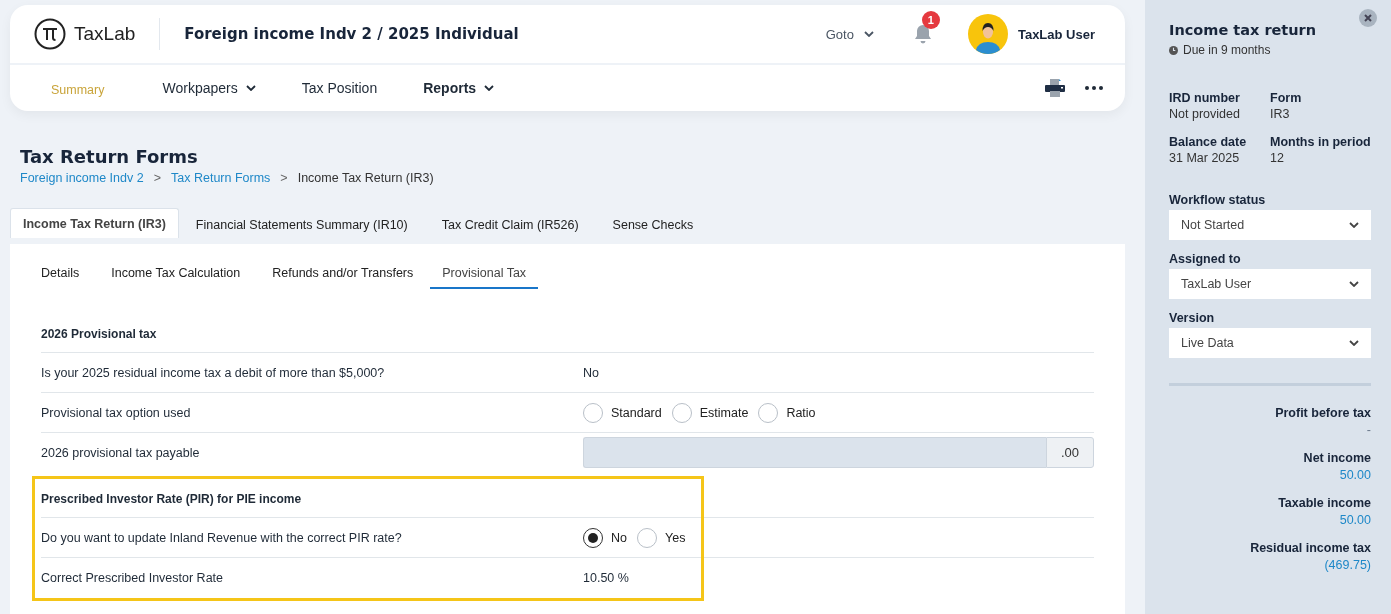 The width and height of the screenshot is (1391, 614). What do you see at coordinates (1324, 503) in the screenshot?
I see `total-label: Taxable income` at bounding box center [1324, 503].